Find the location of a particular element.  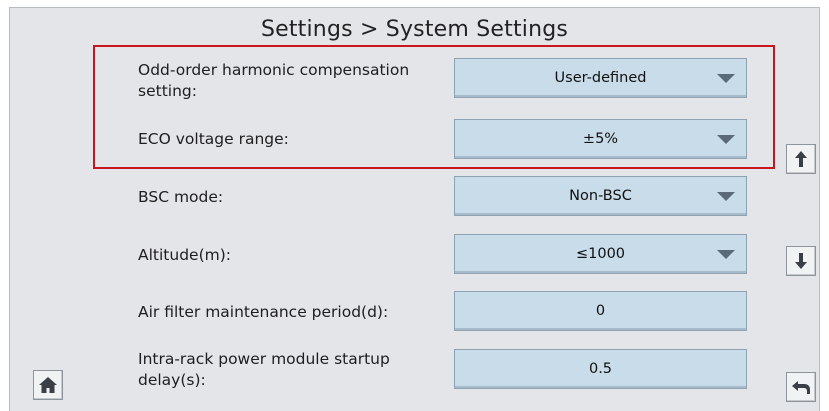

down-arrow-icon is located at coordinates (801, 261).